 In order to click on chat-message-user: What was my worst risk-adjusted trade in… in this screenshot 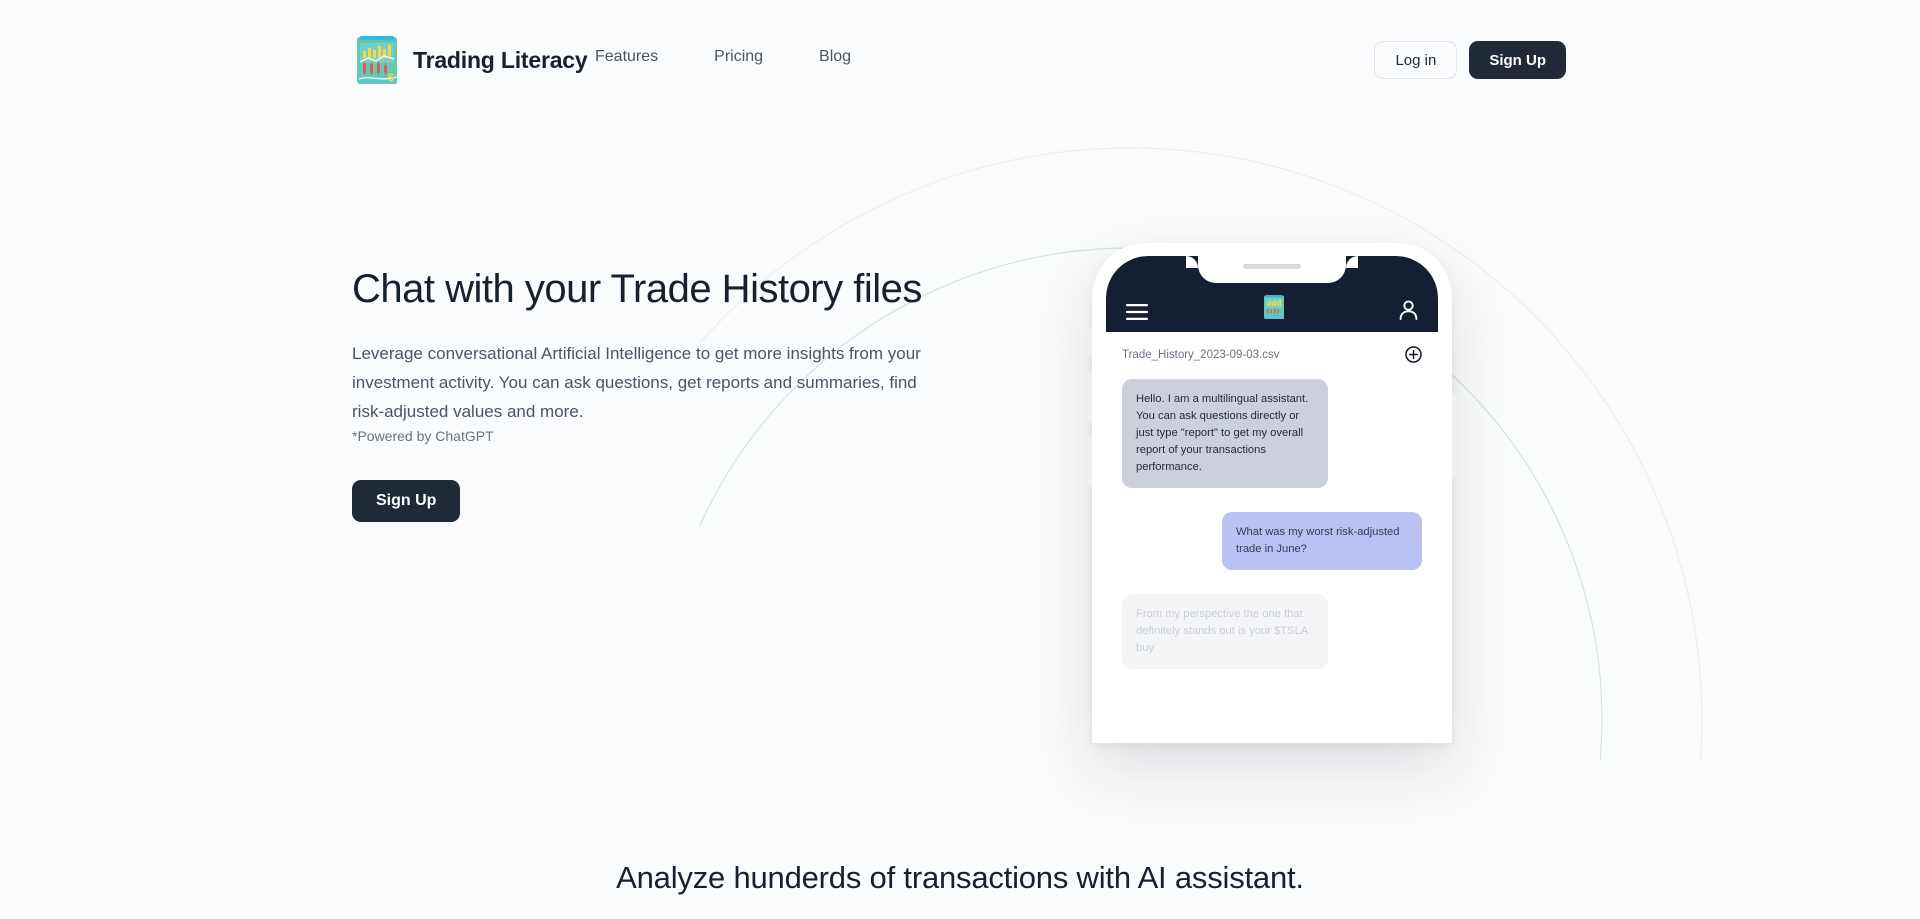, I will do `click(1322, 541)`.